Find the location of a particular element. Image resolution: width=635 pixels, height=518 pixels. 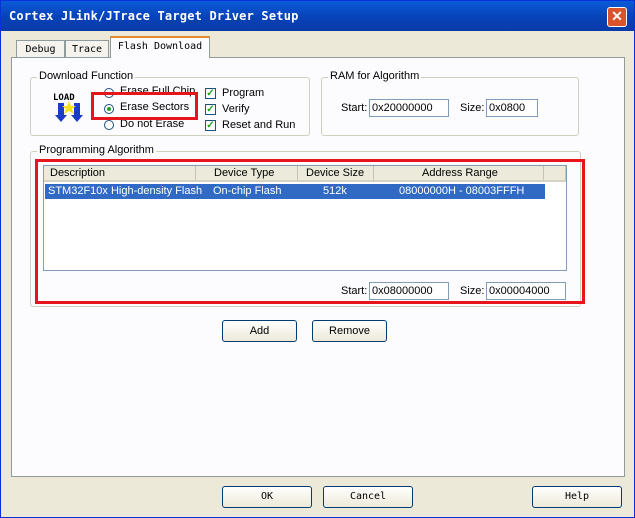

checkbox-verify: ✓ is located at coordinates (210, 109).